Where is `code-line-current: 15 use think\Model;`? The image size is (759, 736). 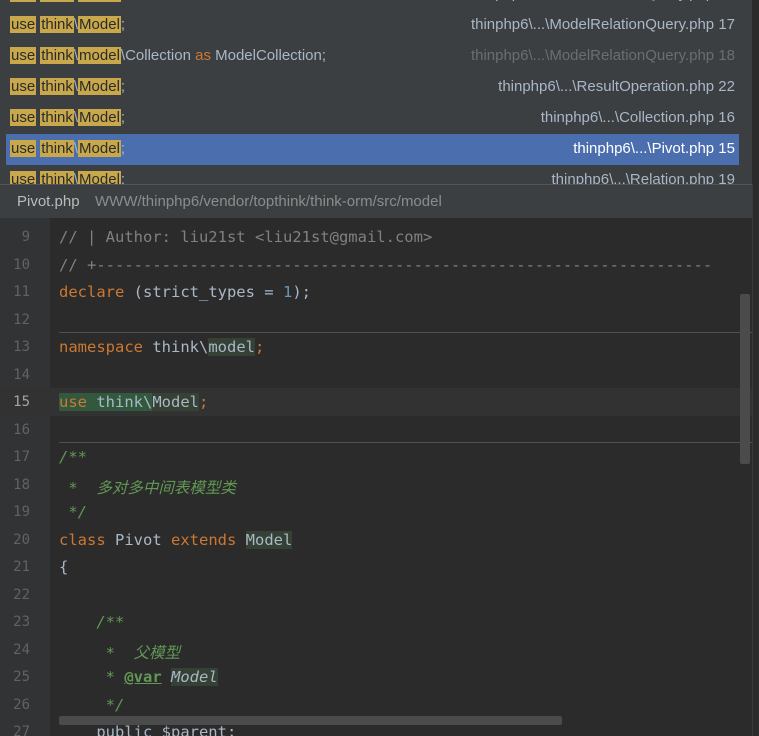
code-line-current: 15 use think\Model; is located at coordinates (376, 402).